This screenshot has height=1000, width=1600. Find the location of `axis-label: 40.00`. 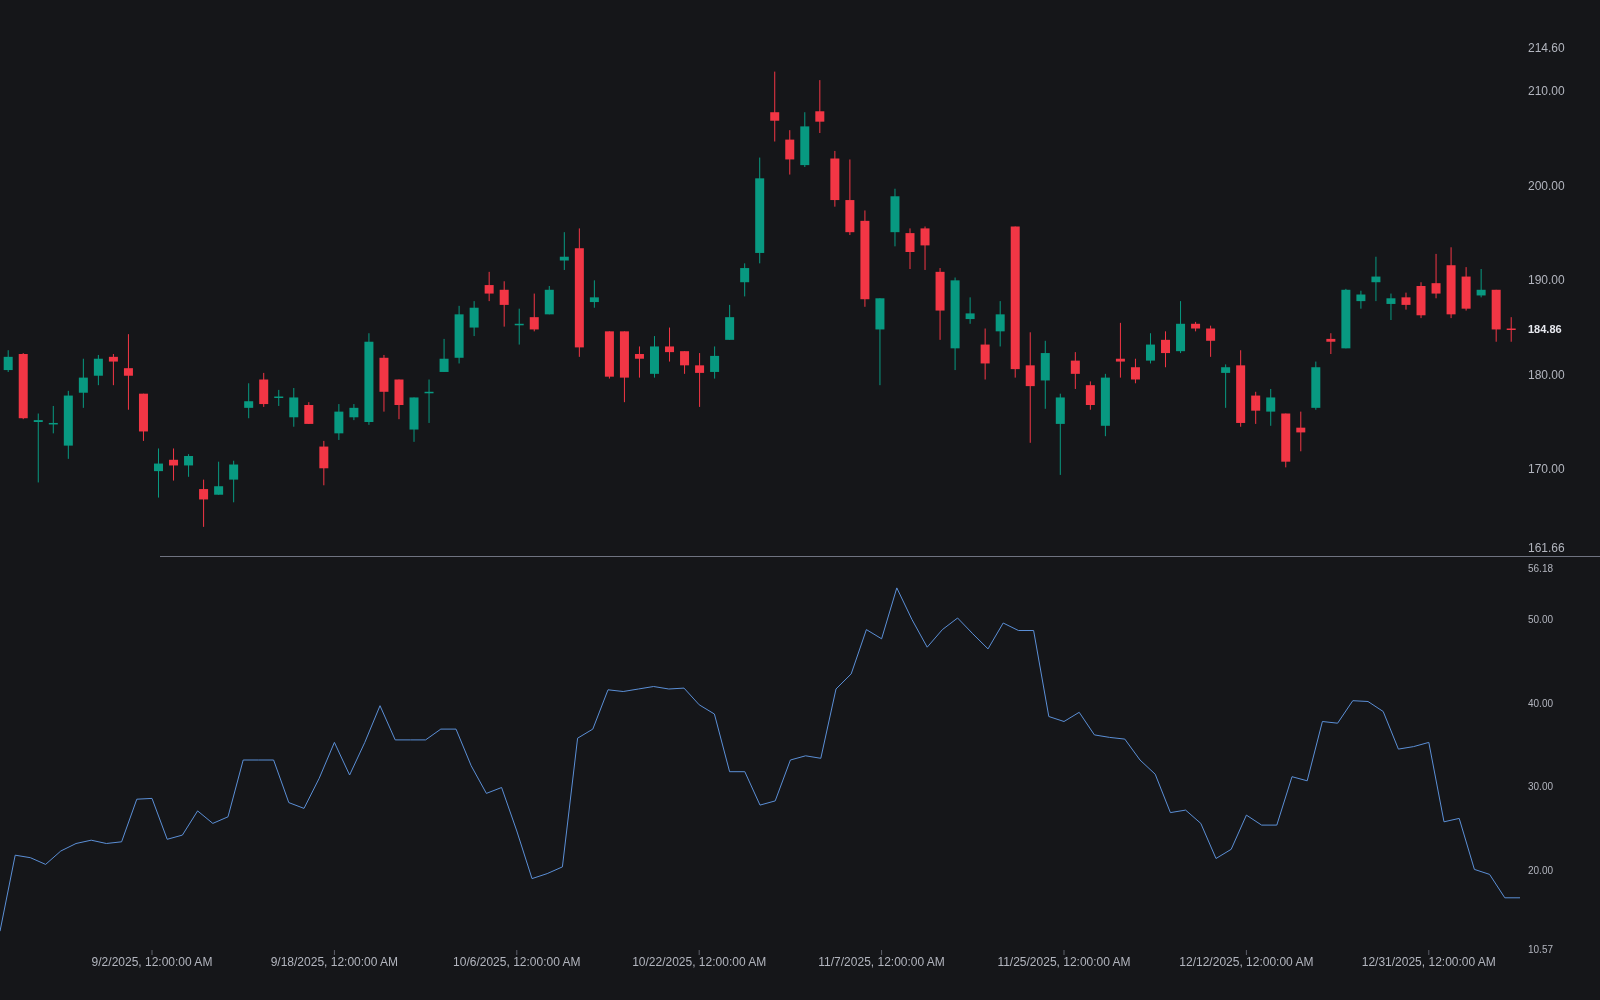

axis-label: 40.00 is located at coordinates (1541, 703).